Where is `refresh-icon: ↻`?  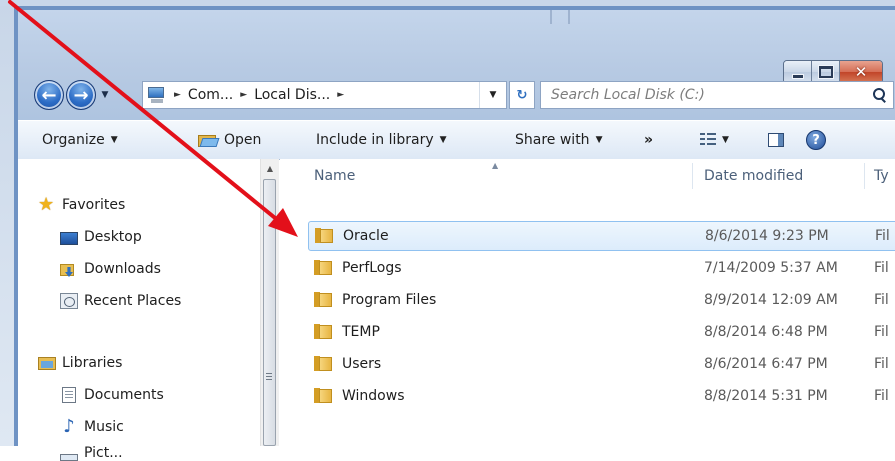 refresh-icon: ↻ is located at coordinates (522, 95).